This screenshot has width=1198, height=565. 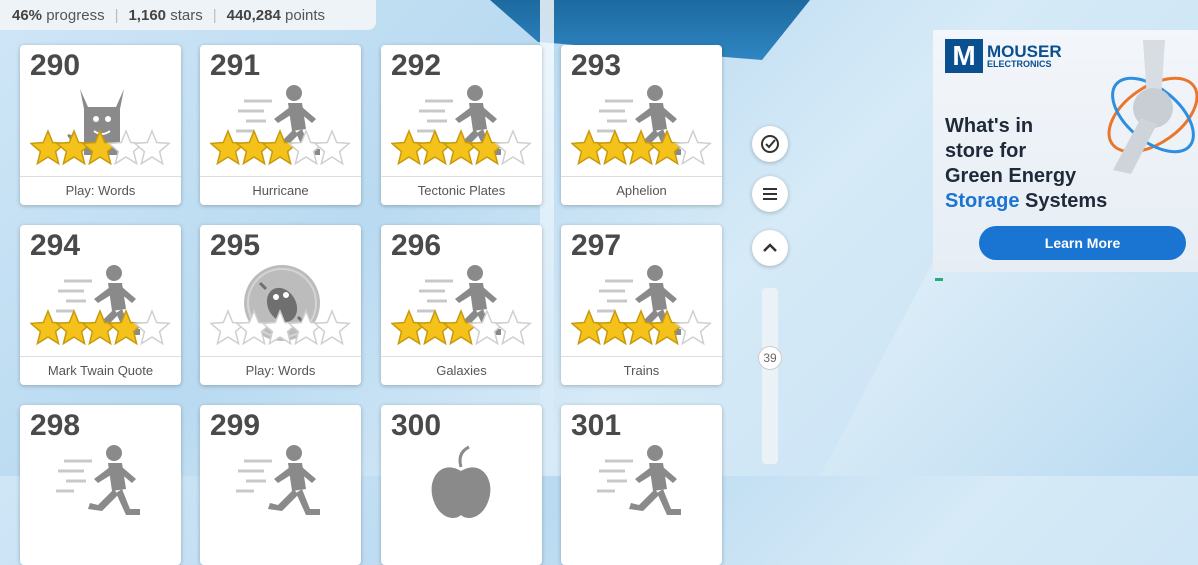 I want to click on background-shape, so click(x=1009, y=368).